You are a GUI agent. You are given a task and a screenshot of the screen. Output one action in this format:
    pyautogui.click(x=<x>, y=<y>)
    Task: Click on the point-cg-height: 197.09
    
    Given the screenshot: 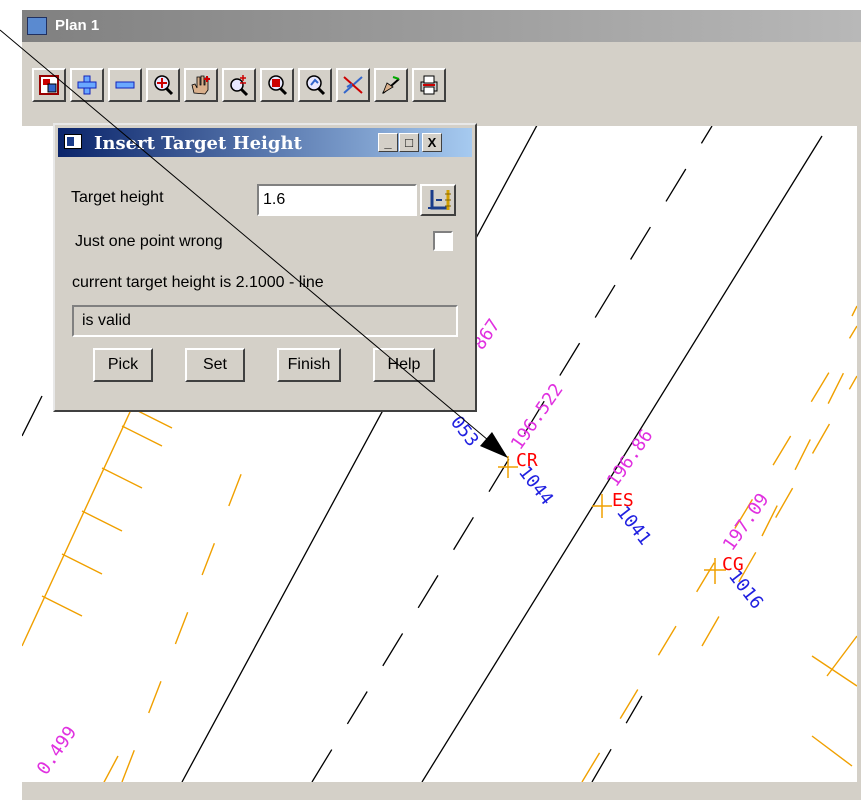 What is the action you would take?
    pyautogui.click(x=746, y=522)
    